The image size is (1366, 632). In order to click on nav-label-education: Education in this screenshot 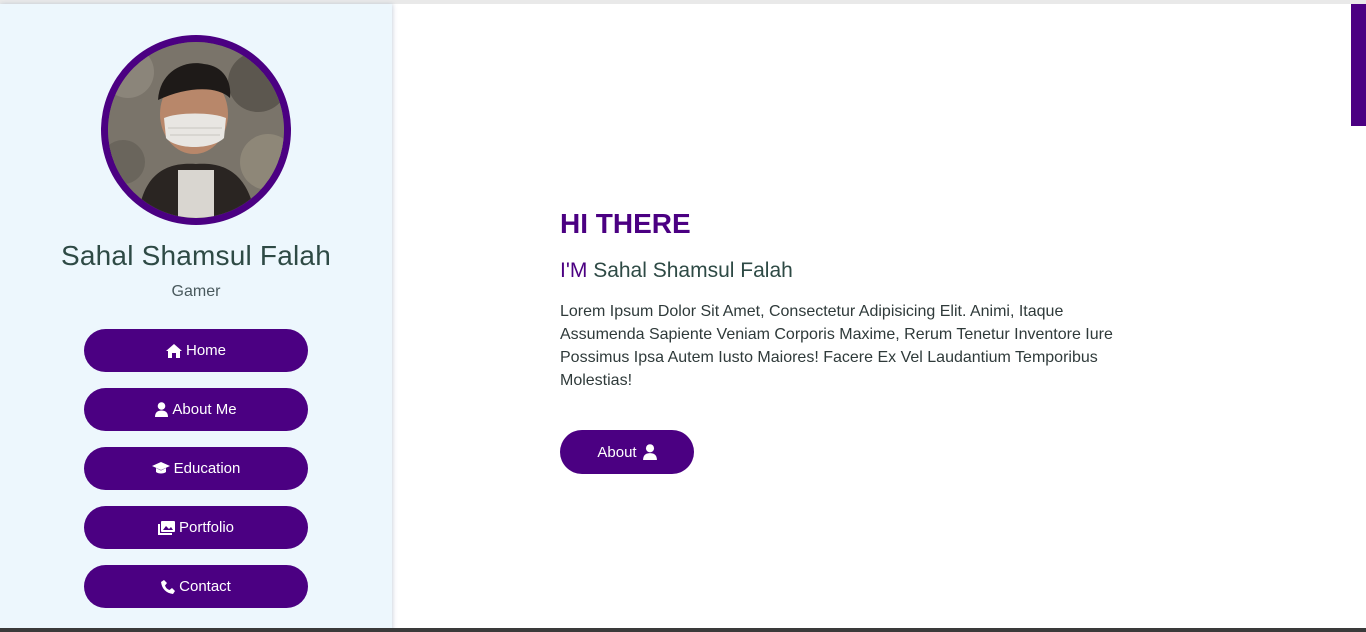, I will do `click(207, 468)`.